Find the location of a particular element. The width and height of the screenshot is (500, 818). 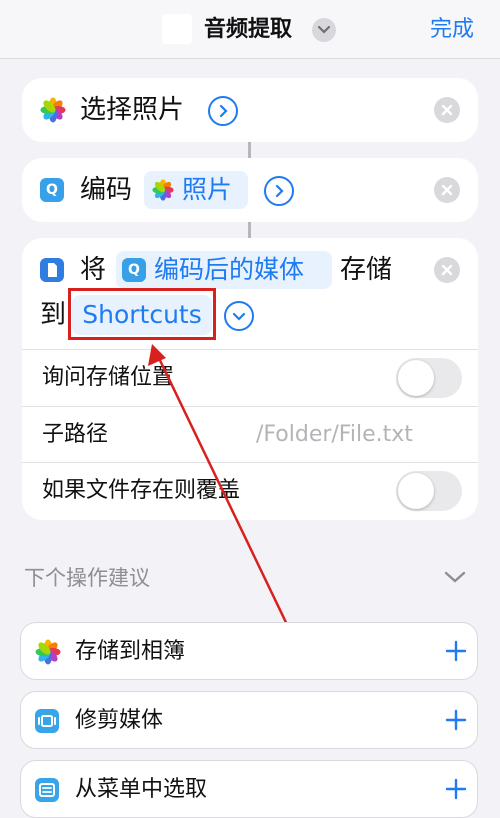

trim-media-icon is located at coordinates (47, 721).